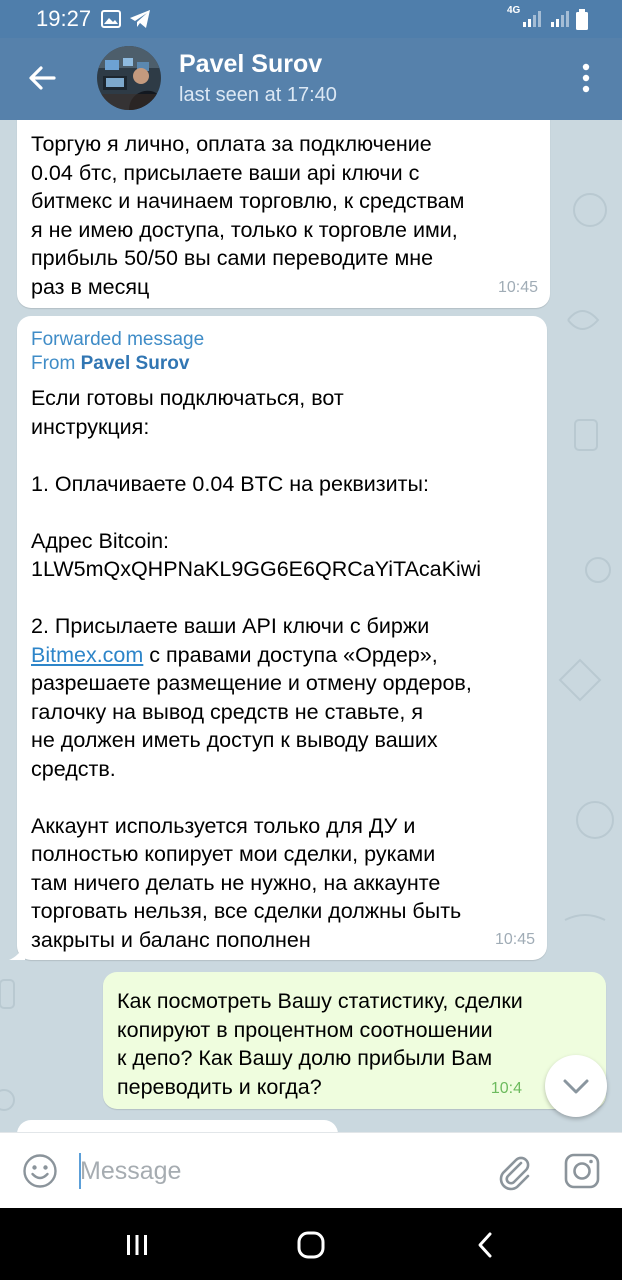 This screenshot has width=622, height=1280. Describe the element at coordinates (506, 1088) in the screenshot. I see `message-time: 10:4` at that location.